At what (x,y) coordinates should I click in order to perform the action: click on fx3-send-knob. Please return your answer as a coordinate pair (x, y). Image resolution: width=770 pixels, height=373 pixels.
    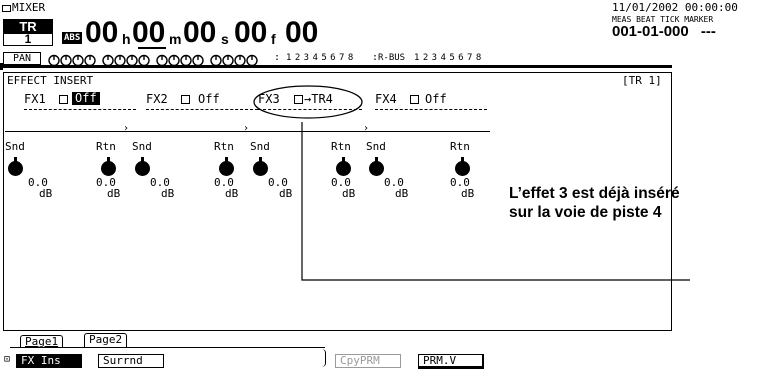
    Looking at the image, I should click on (260, 166).